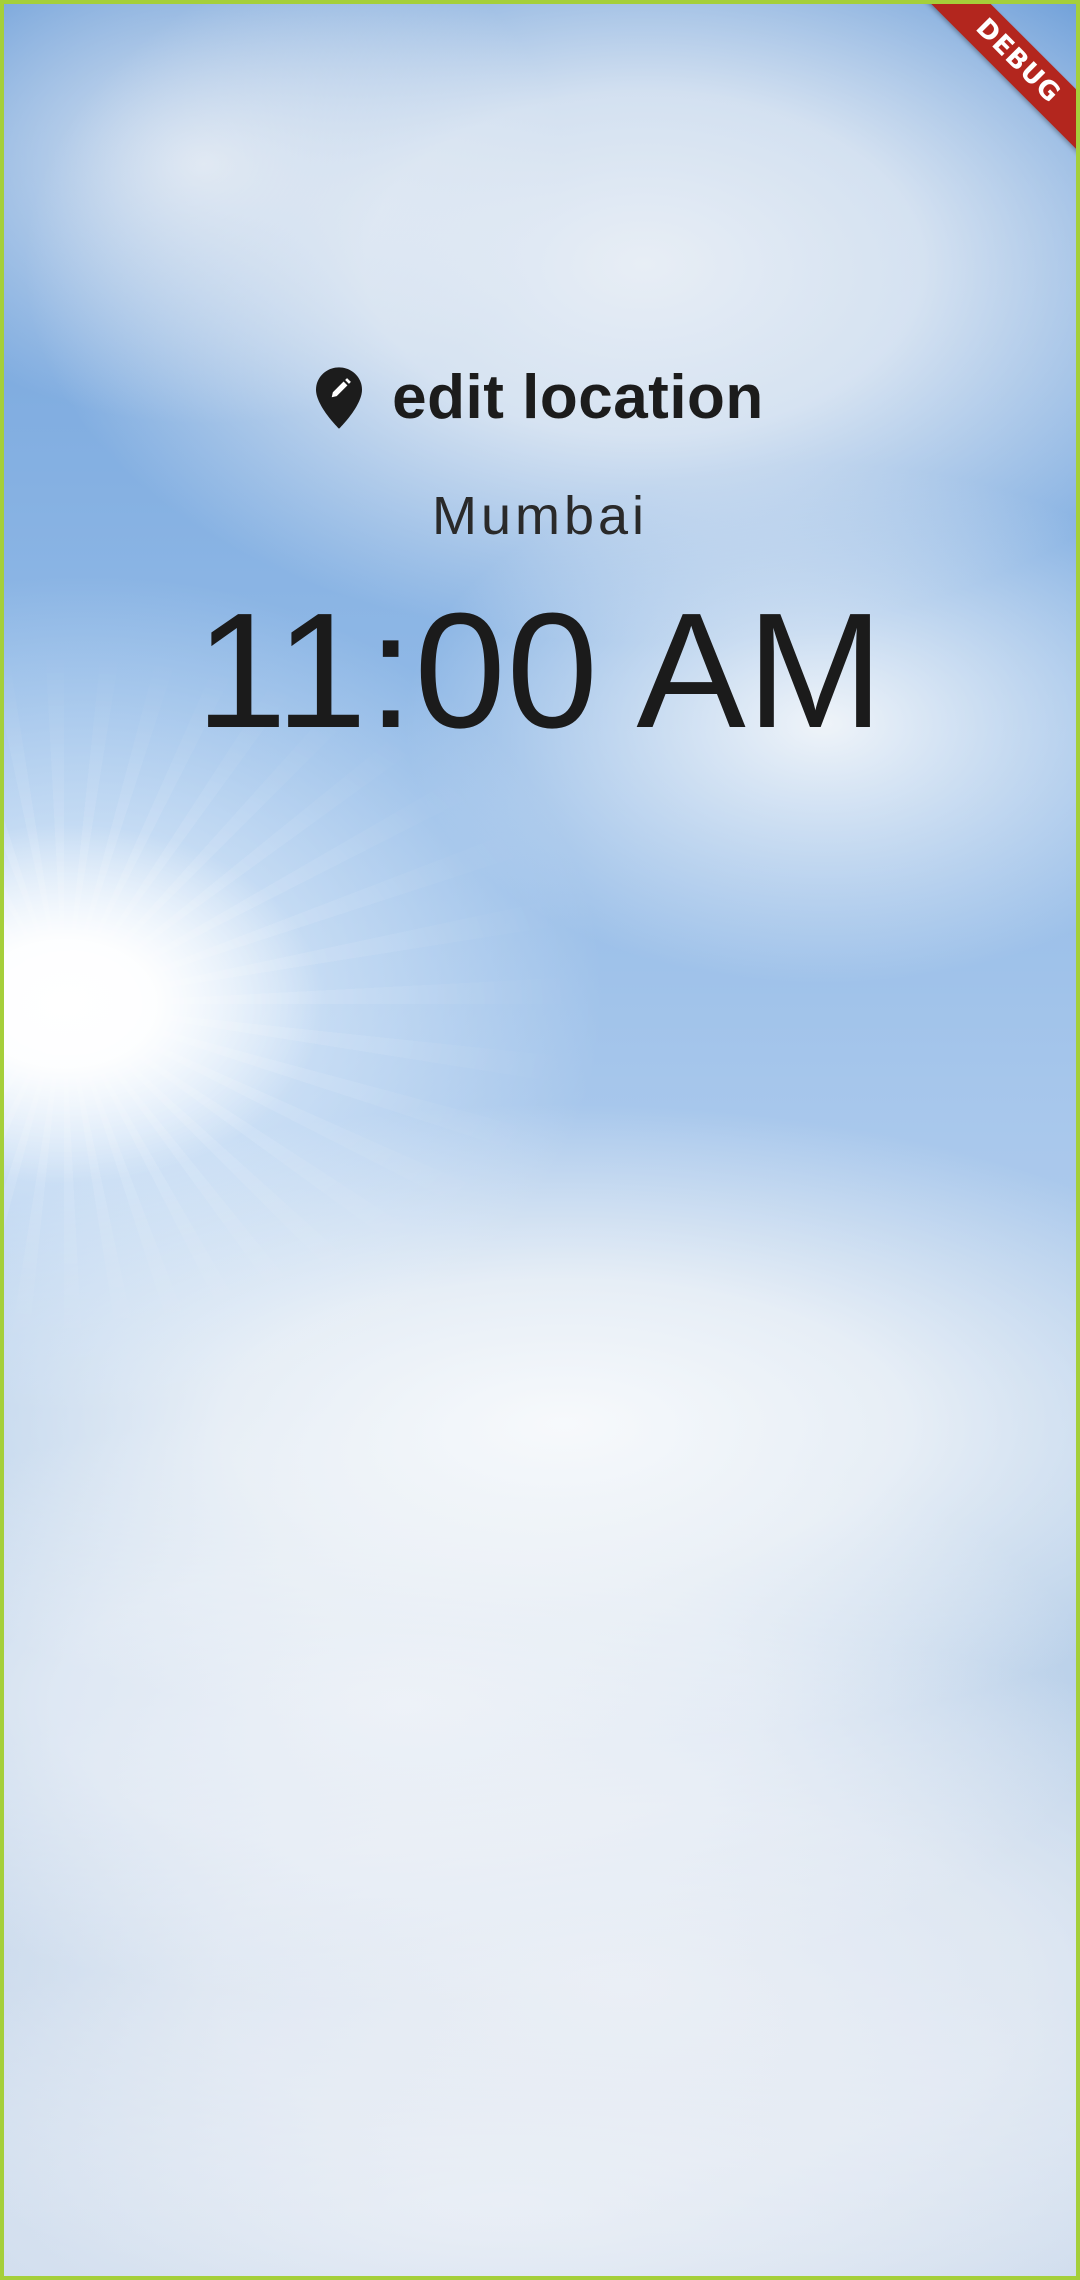 The height and width of the screenshot is (2280, 1080). Describe the element at coordinates (339, 397) in the screenshot. I see `edit-location-icon` at that location.